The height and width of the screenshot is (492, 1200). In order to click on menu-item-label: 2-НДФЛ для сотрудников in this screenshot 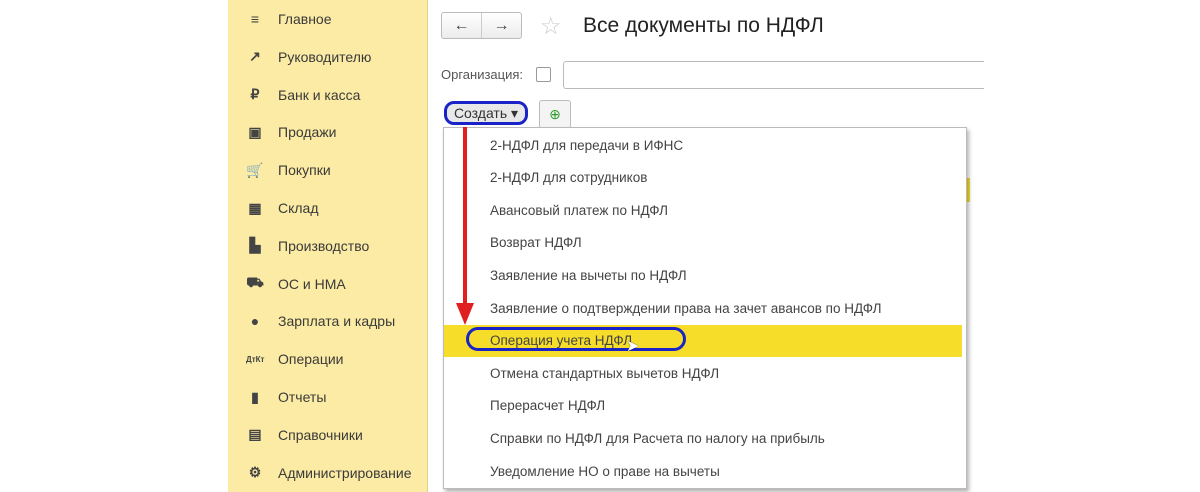, I will do `click(569, 178)`.